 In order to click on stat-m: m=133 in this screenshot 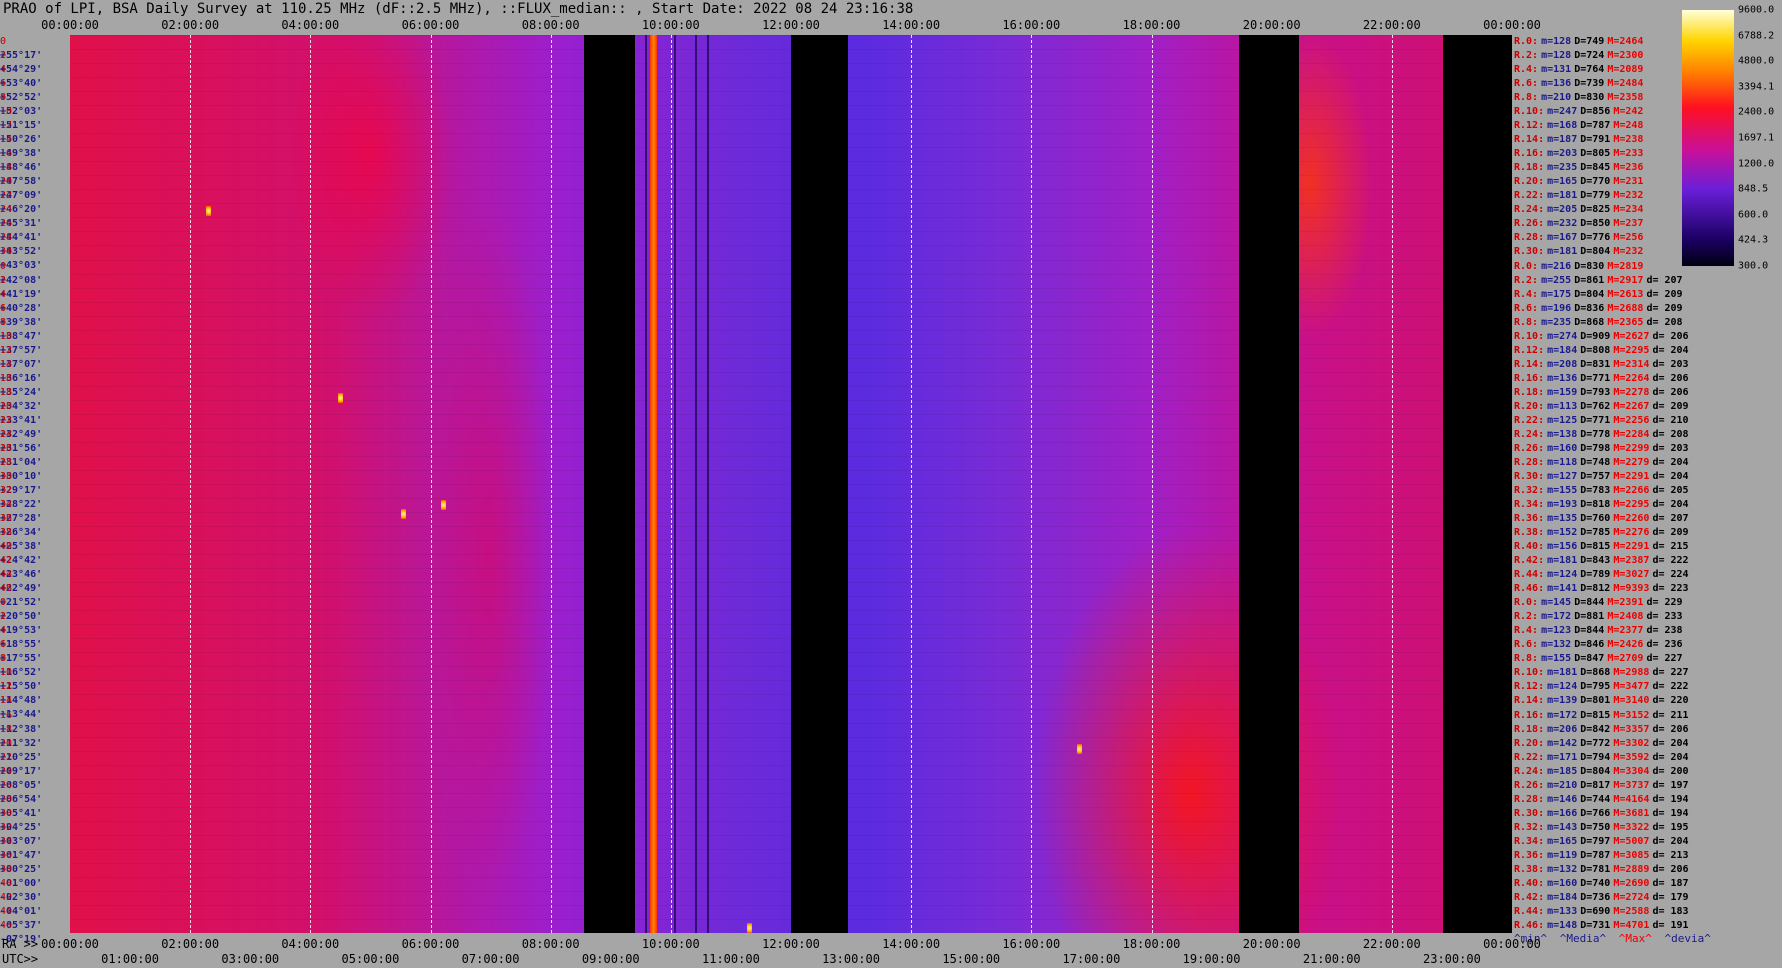, I will do `click(1562, 911)`.